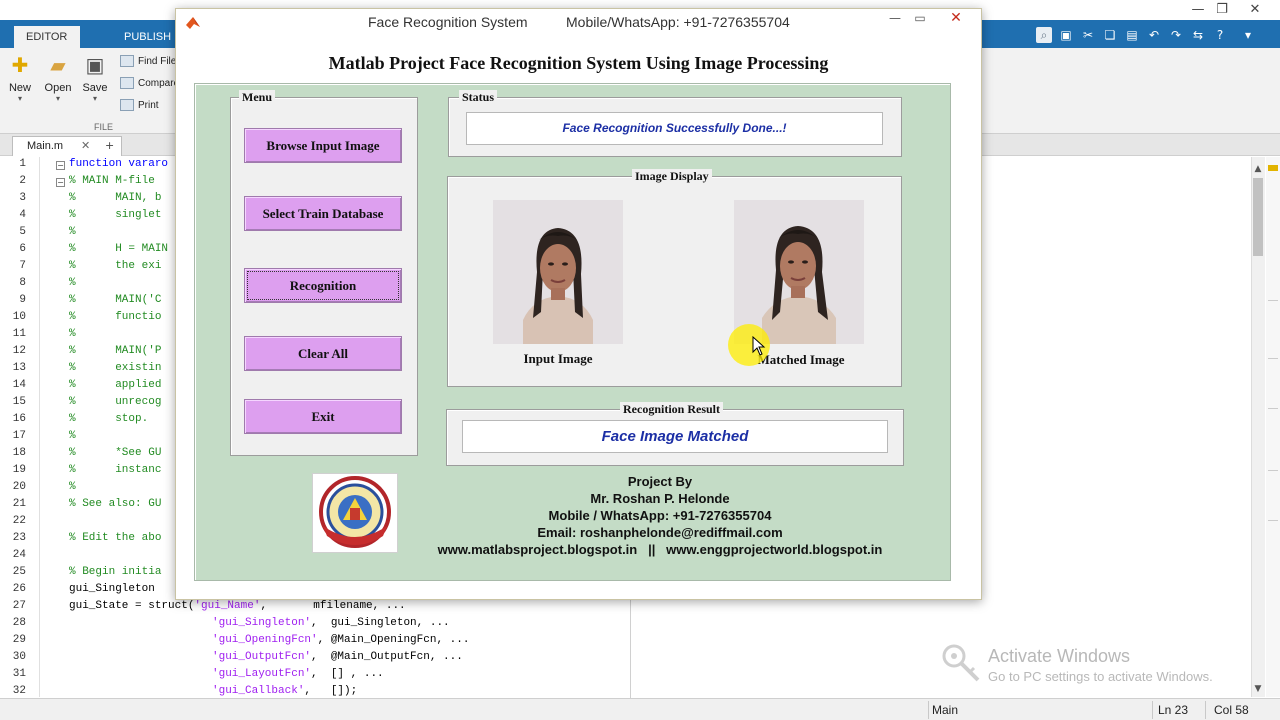  I want to click on editor-tab-main: Main.m ✕ +, so click(67, 146).